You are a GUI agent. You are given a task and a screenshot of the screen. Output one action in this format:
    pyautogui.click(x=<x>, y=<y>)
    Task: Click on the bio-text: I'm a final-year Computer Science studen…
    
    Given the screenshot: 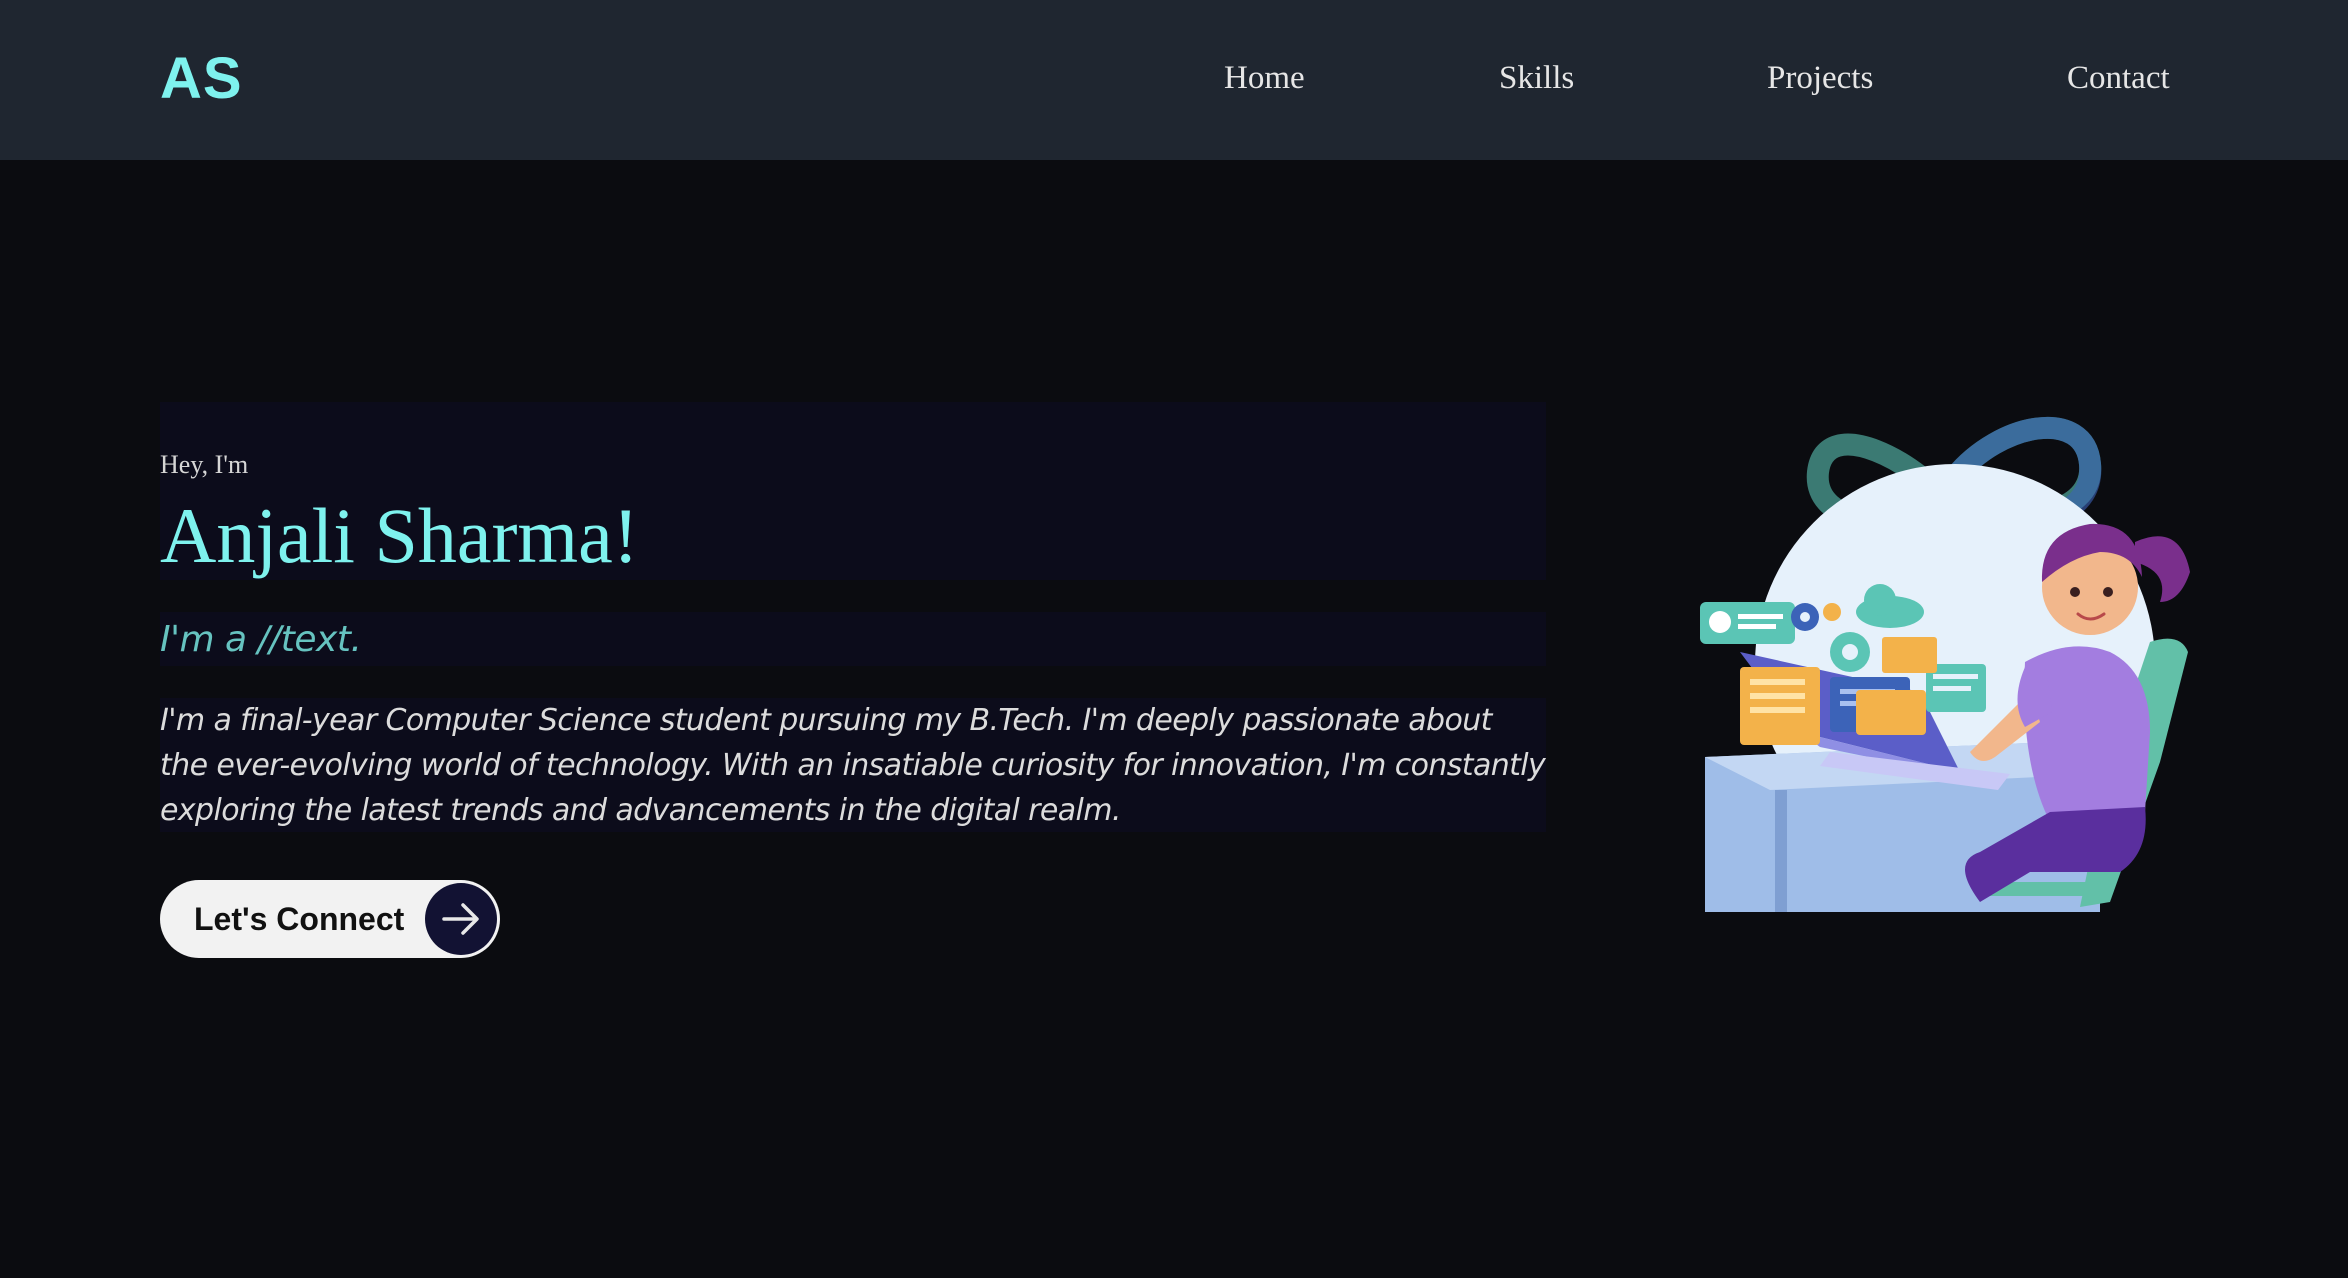 What is the action you would take?
    pyautogui.click(x=853, y=765)
    